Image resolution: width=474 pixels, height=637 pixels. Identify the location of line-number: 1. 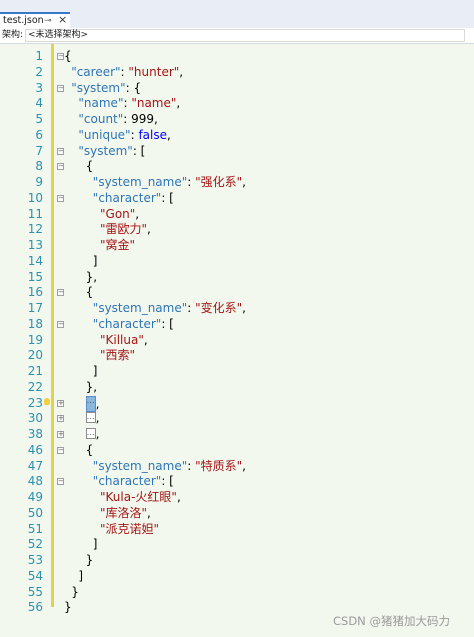
(39, 56).